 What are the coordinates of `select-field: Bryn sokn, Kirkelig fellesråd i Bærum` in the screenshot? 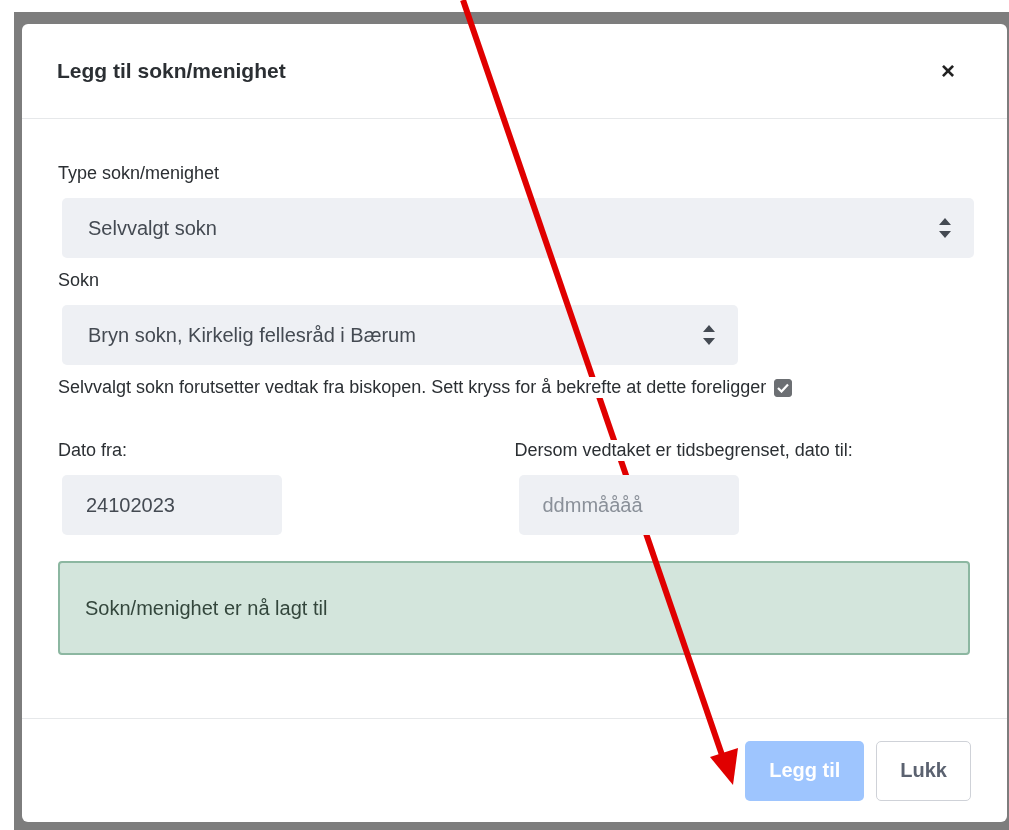 It's located at (400, 335).